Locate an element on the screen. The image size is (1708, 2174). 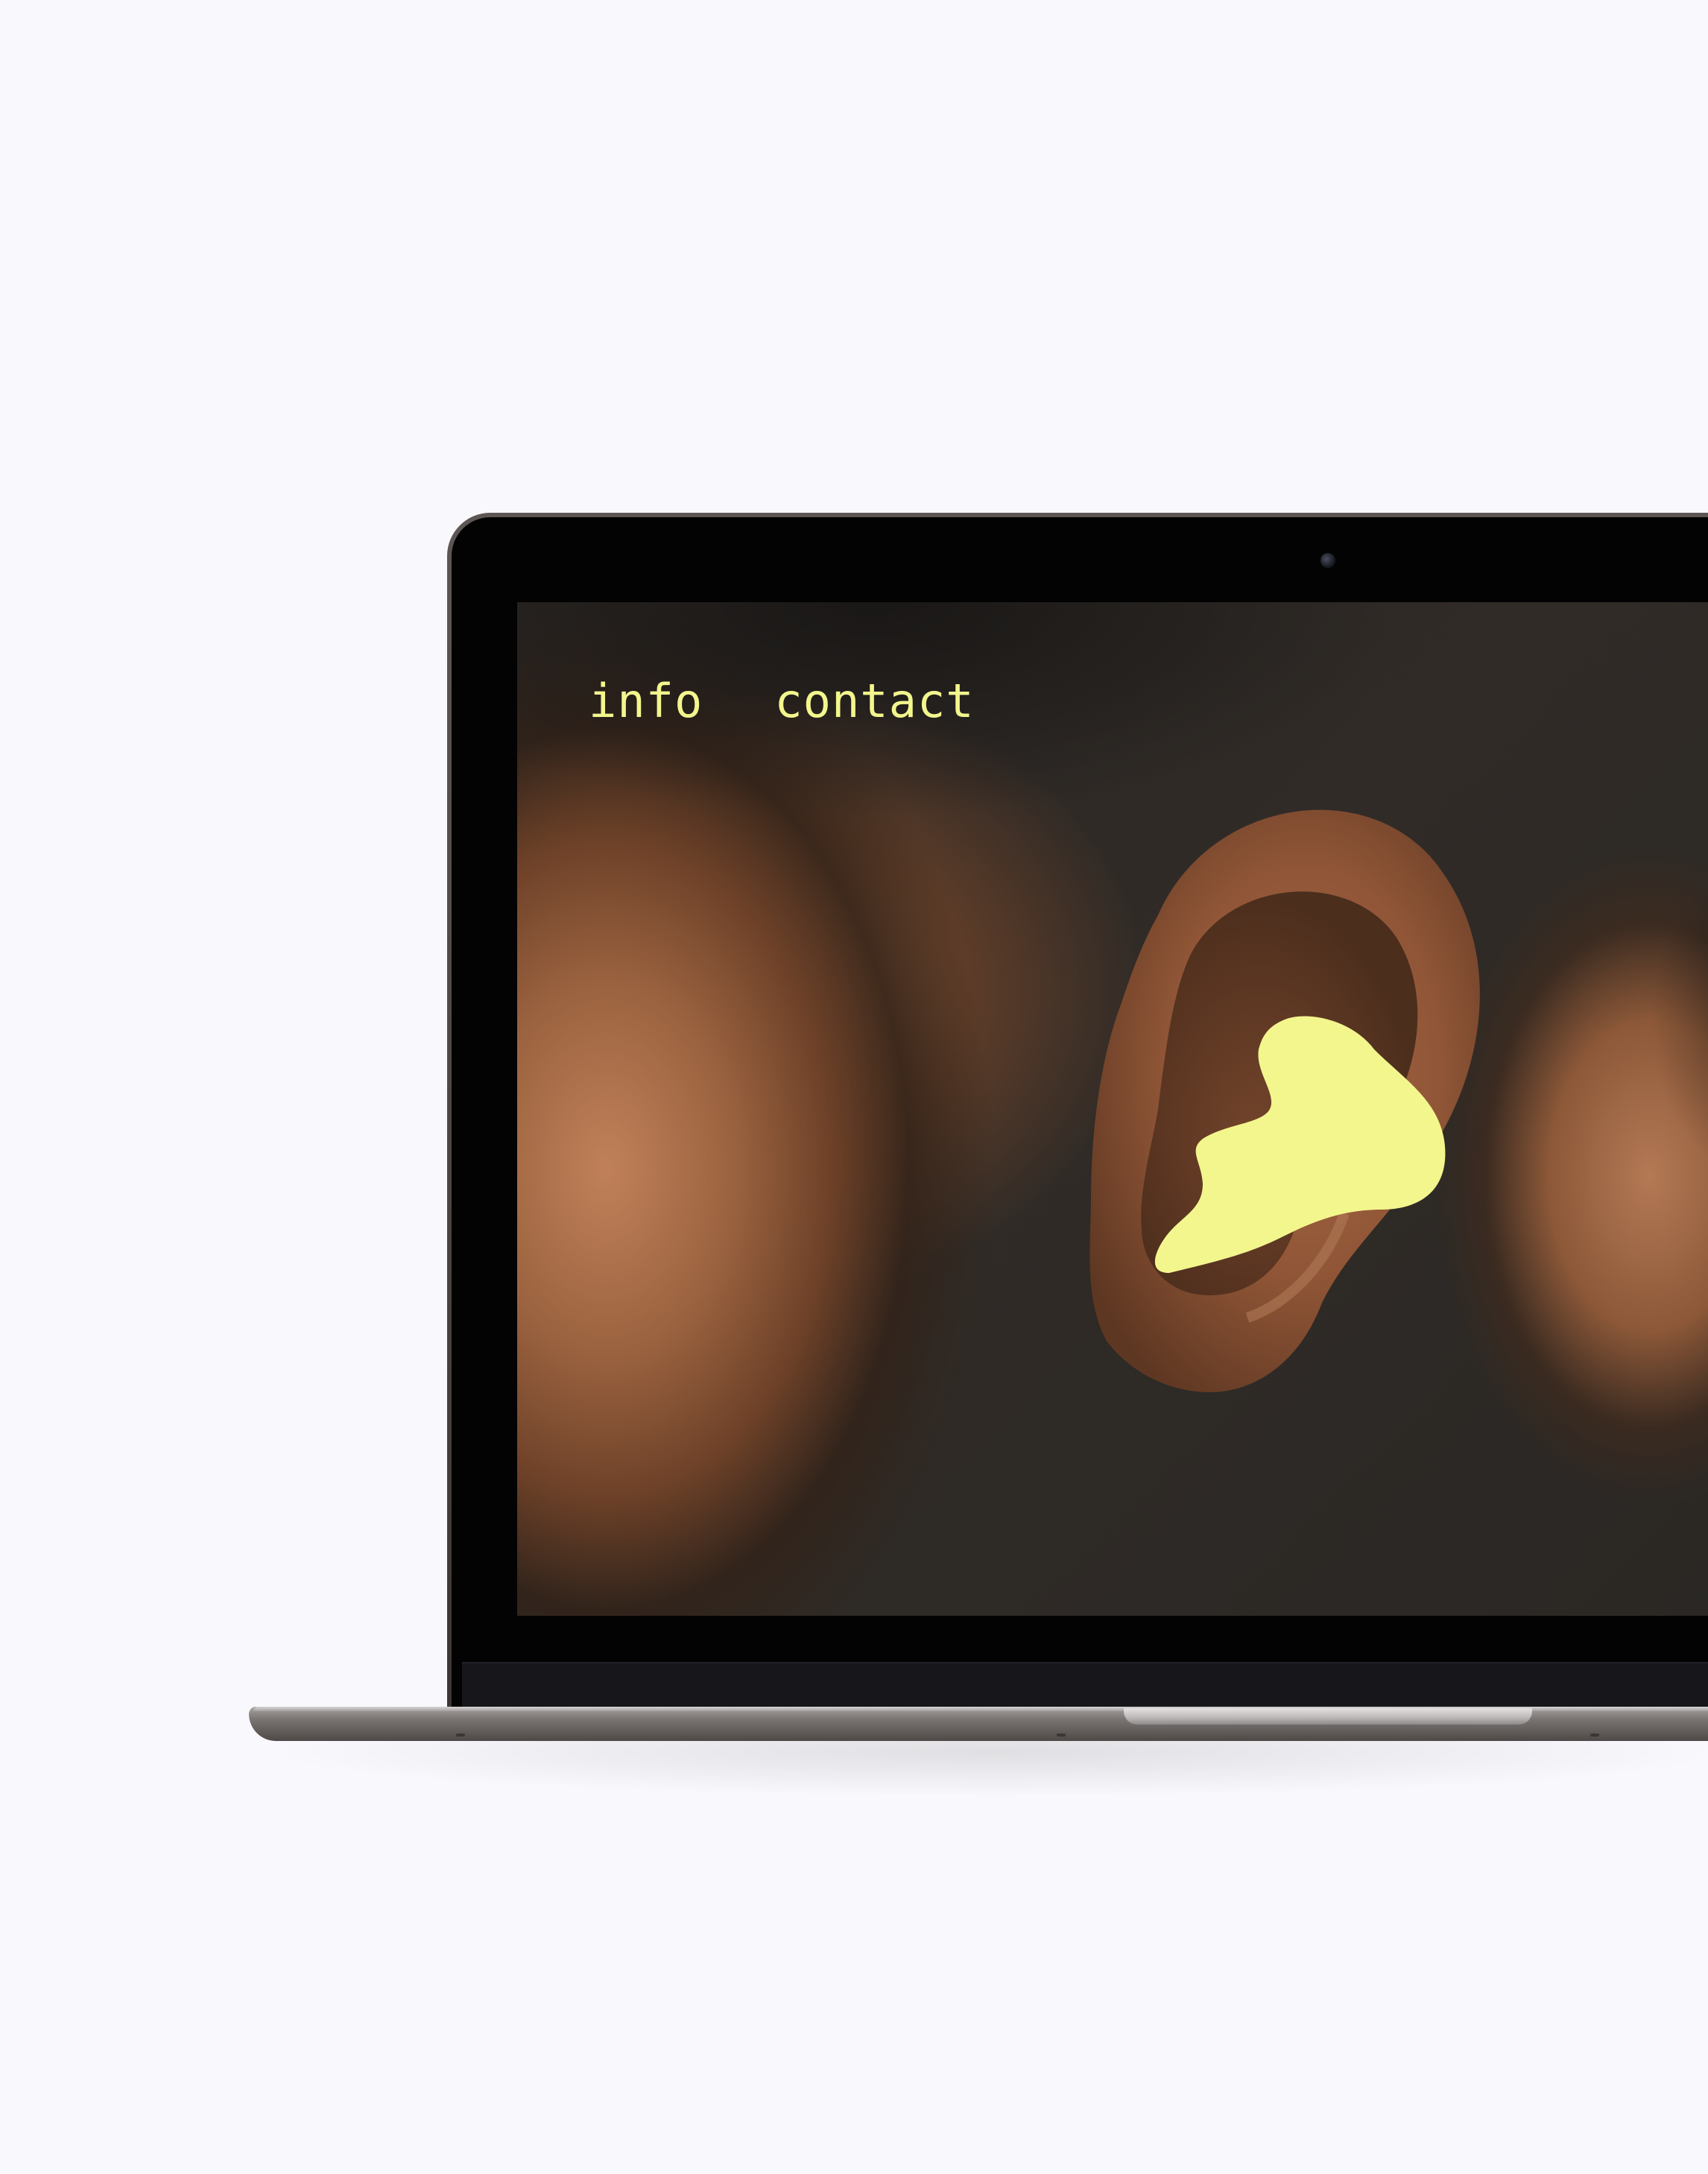
webcam-icon is located at coordinates (1327, 560).